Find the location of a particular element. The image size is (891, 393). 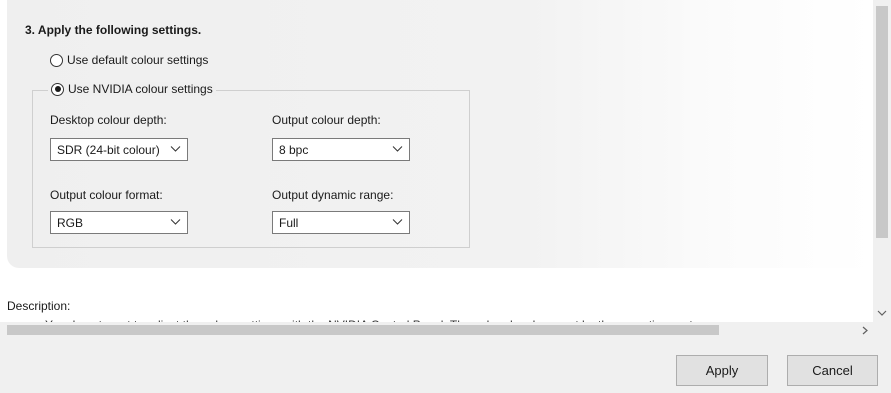

default-colour-radio-row: Use default colour settings is located at coordinates (129, 60).